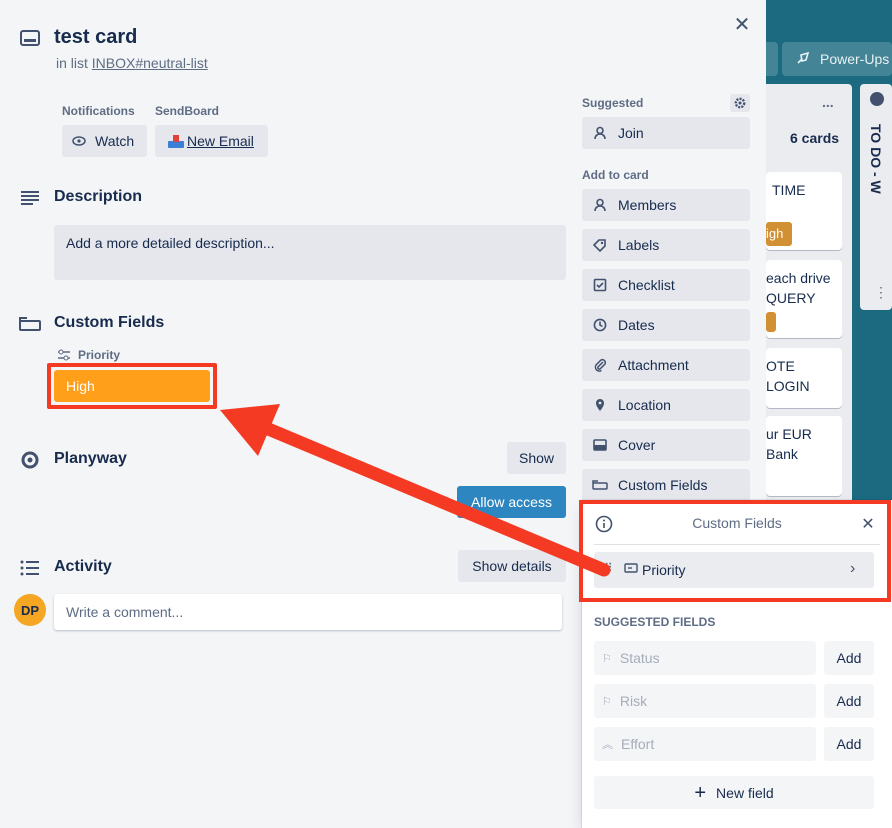 The image size is (892, 828). What do you see at coordinates (132, 386) in the screenshot?
I see `priority-select: High` at bounding box center [132, 386].